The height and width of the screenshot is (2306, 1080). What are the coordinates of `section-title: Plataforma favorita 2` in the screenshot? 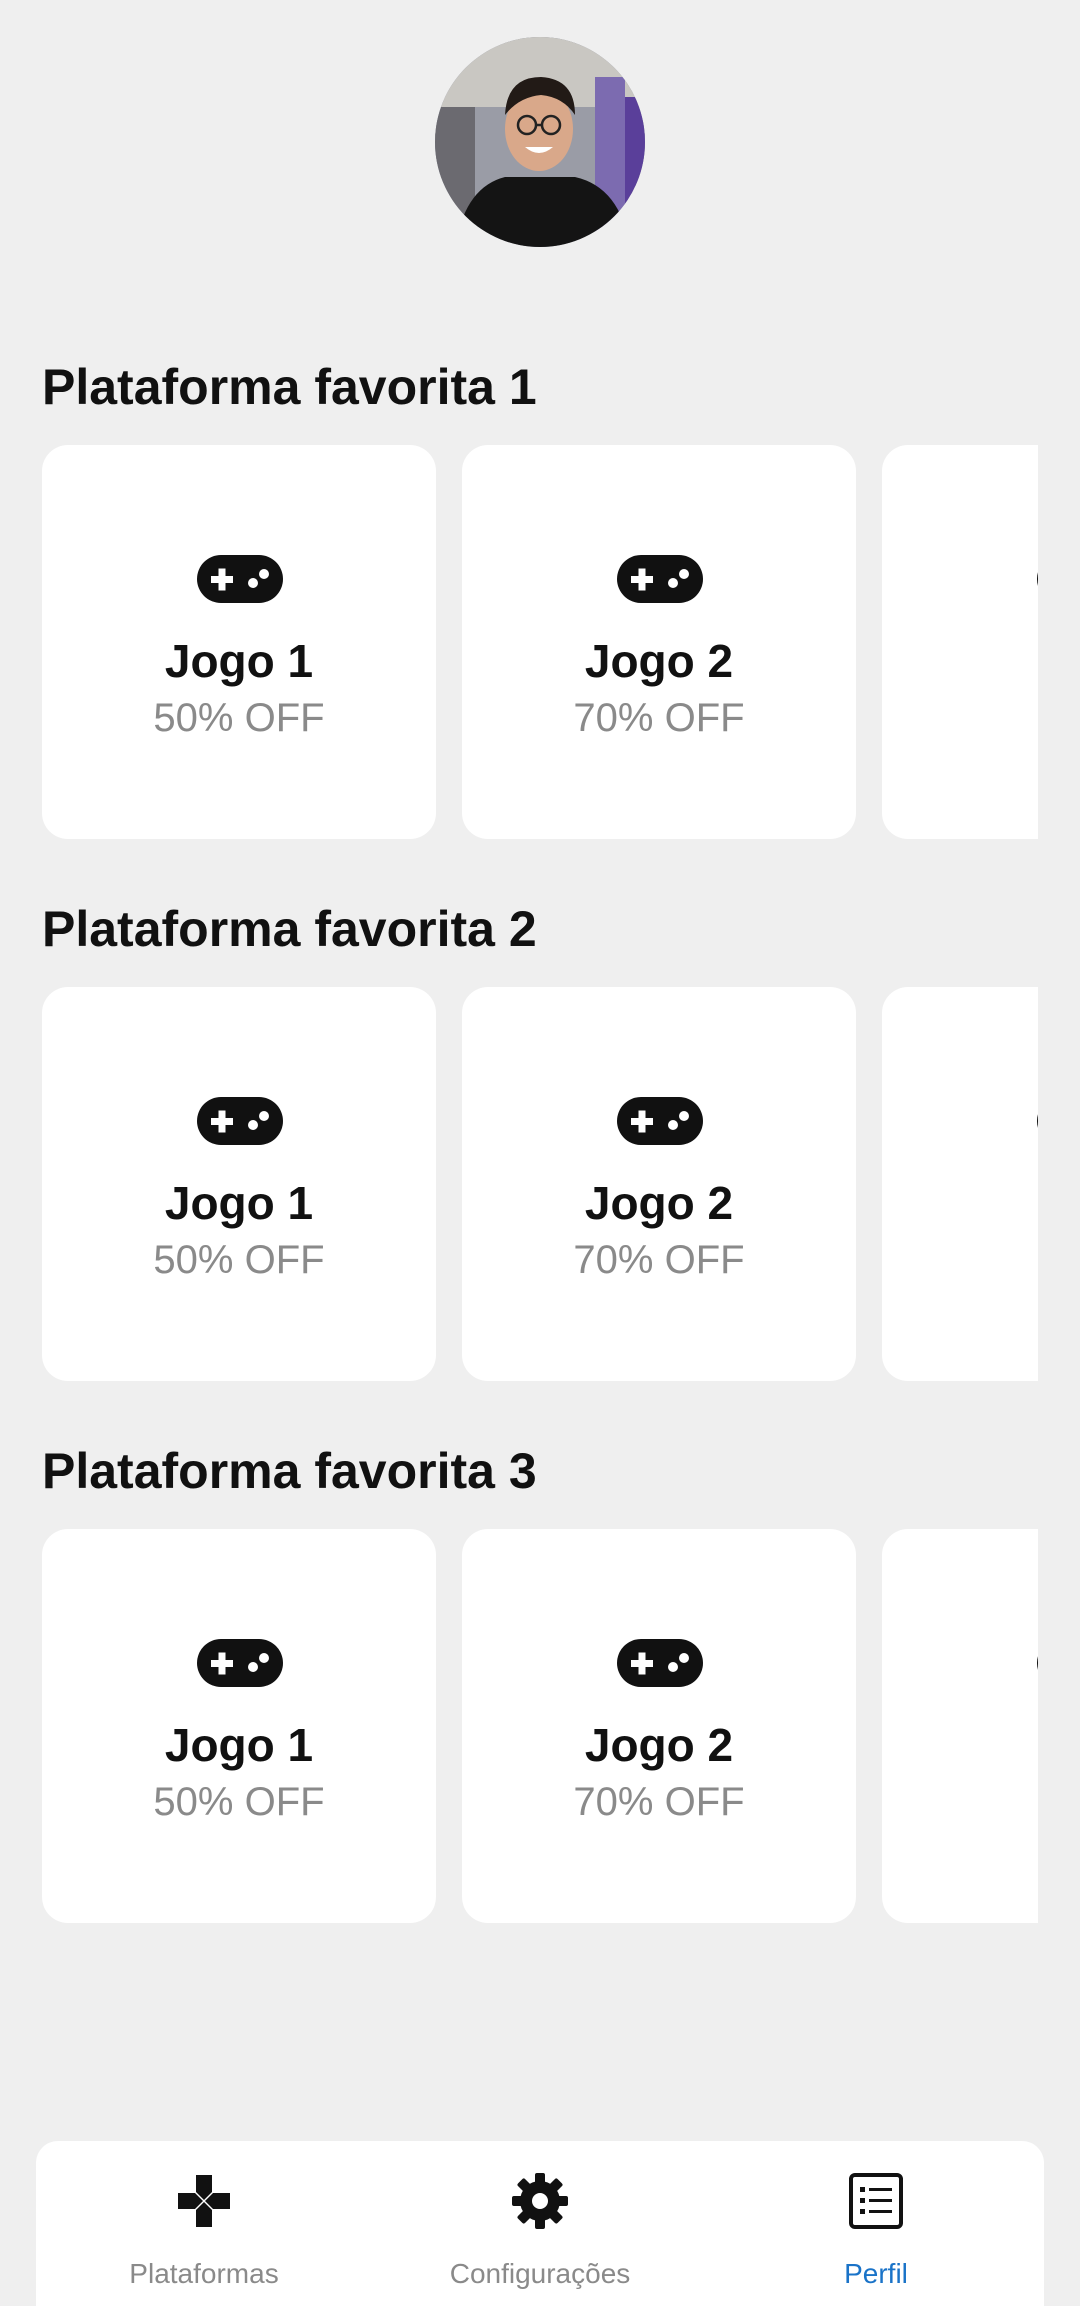 It's located at (289, 929).